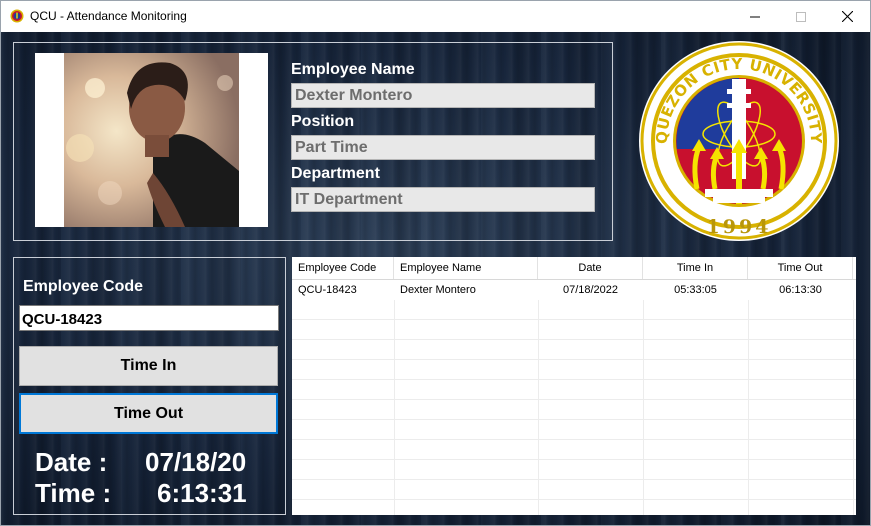  Describe the element at coordinates (590, 290) in the screenshot. I see `cell-date: 07/18/2022` at that location.